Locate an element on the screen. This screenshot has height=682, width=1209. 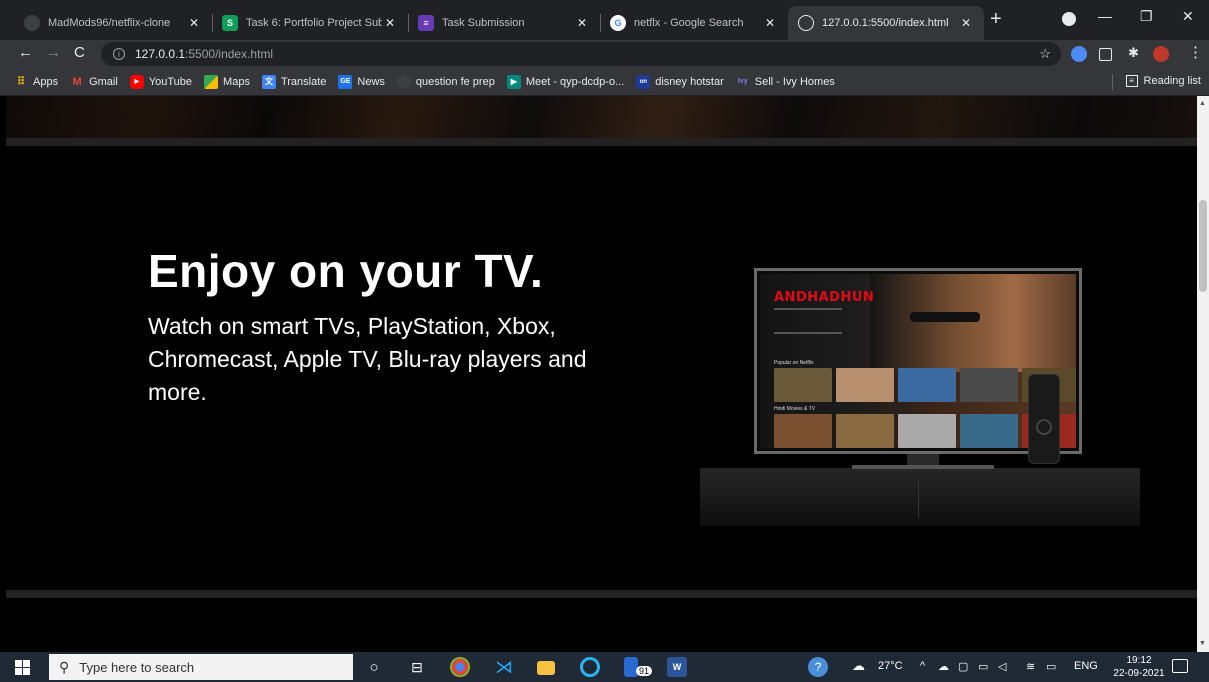
scroll-down-icon: ▼ is located at coordinates (1202, 643).